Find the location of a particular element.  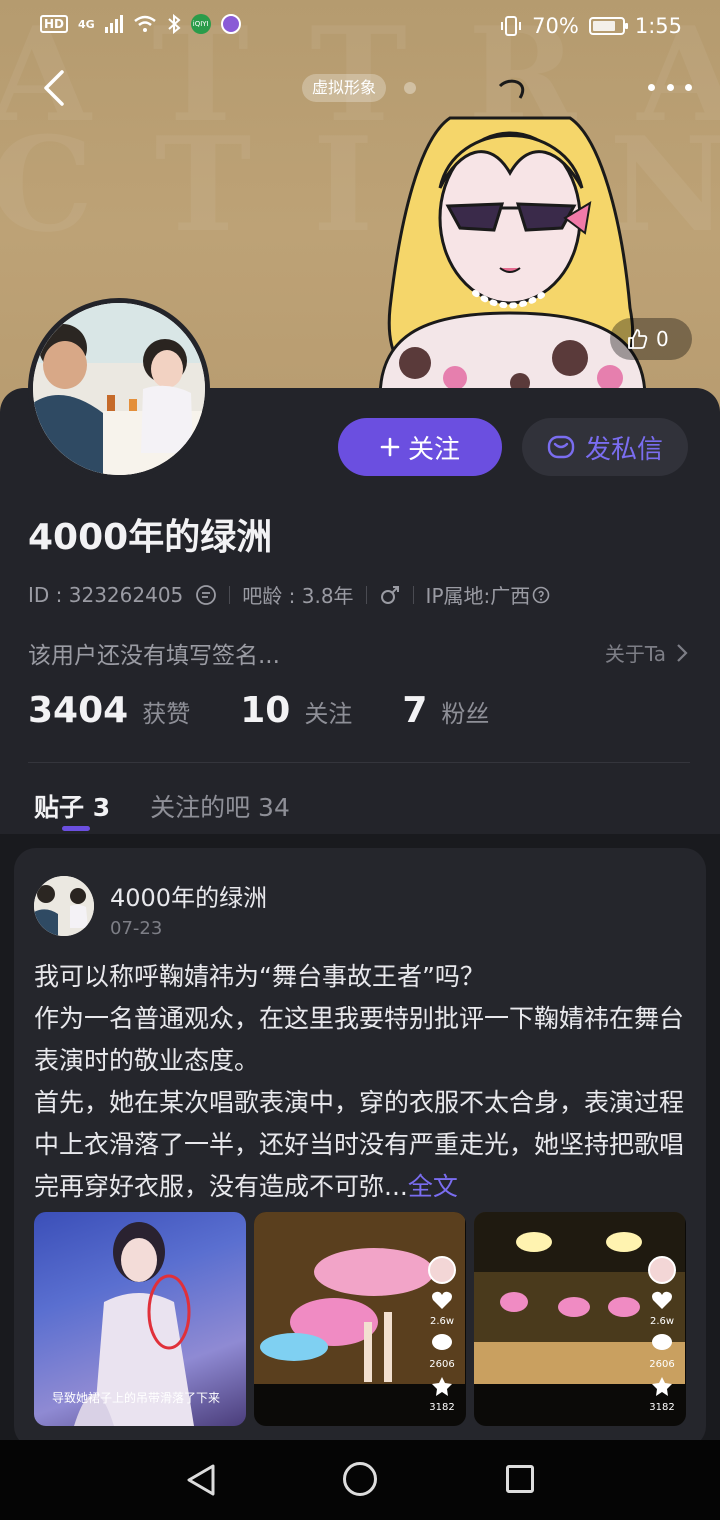

stat-label: 关注 is located at coordinates (328, 714).